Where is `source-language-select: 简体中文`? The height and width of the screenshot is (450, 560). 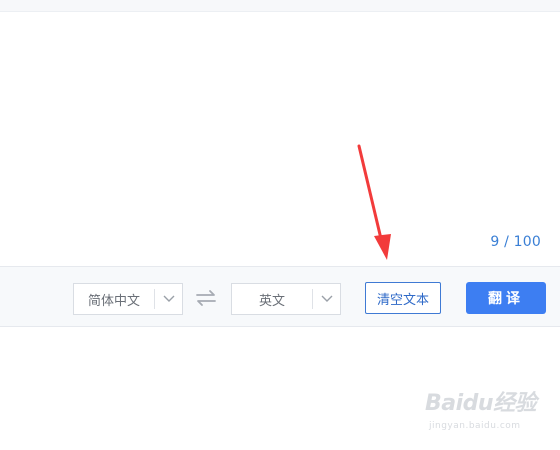
source-language-select: 简体中文 is located at coordinates (128, 299).